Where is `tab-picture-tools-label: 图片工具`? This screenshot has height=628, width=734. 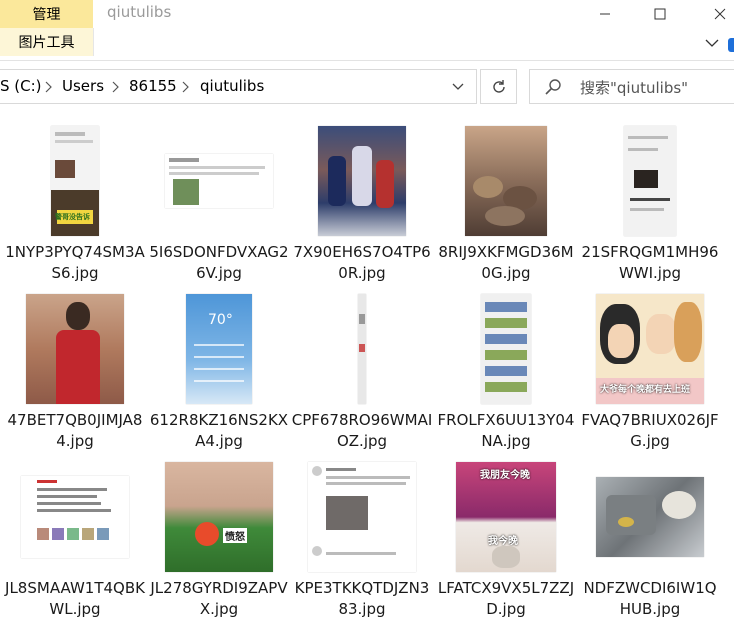
tab-picture-tools-label: 图片工具 is located at coordinates (46, 43).